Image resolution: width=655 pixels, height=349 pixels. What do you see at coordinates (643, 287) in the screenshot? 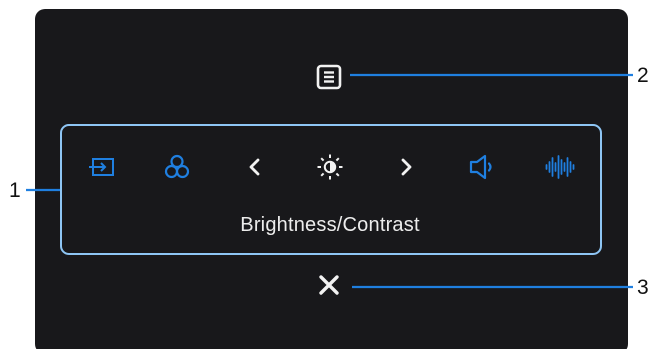
I see `callout-number-3: 3` at bounding box center [643, 287].